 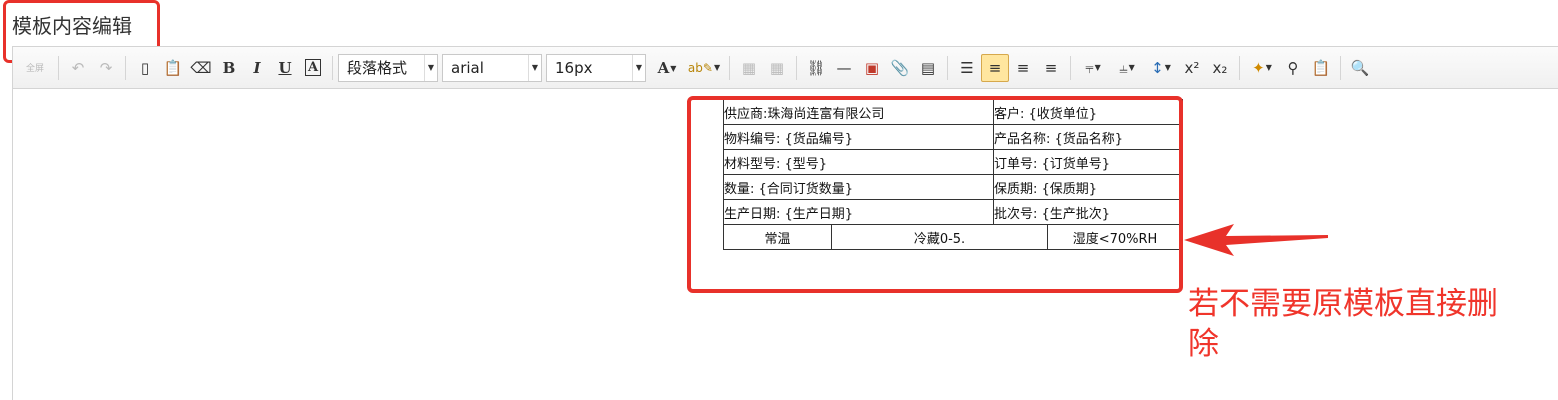 I want to click on highlighter-icon: ab✎, so click(x=700, y=67).